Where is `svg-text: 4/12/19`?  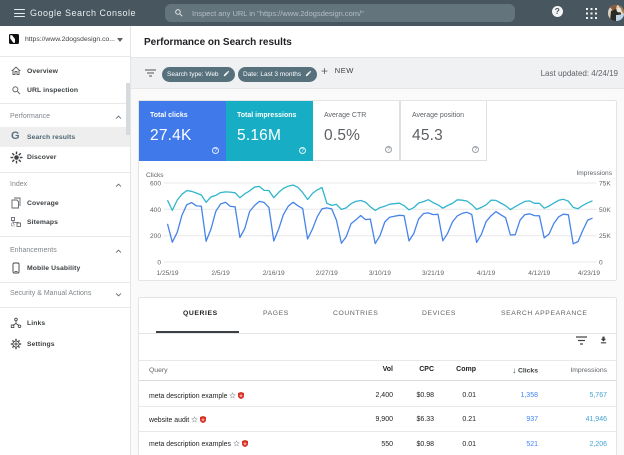
svg-text: 4/12/19 is located at coordinates (539, 273).